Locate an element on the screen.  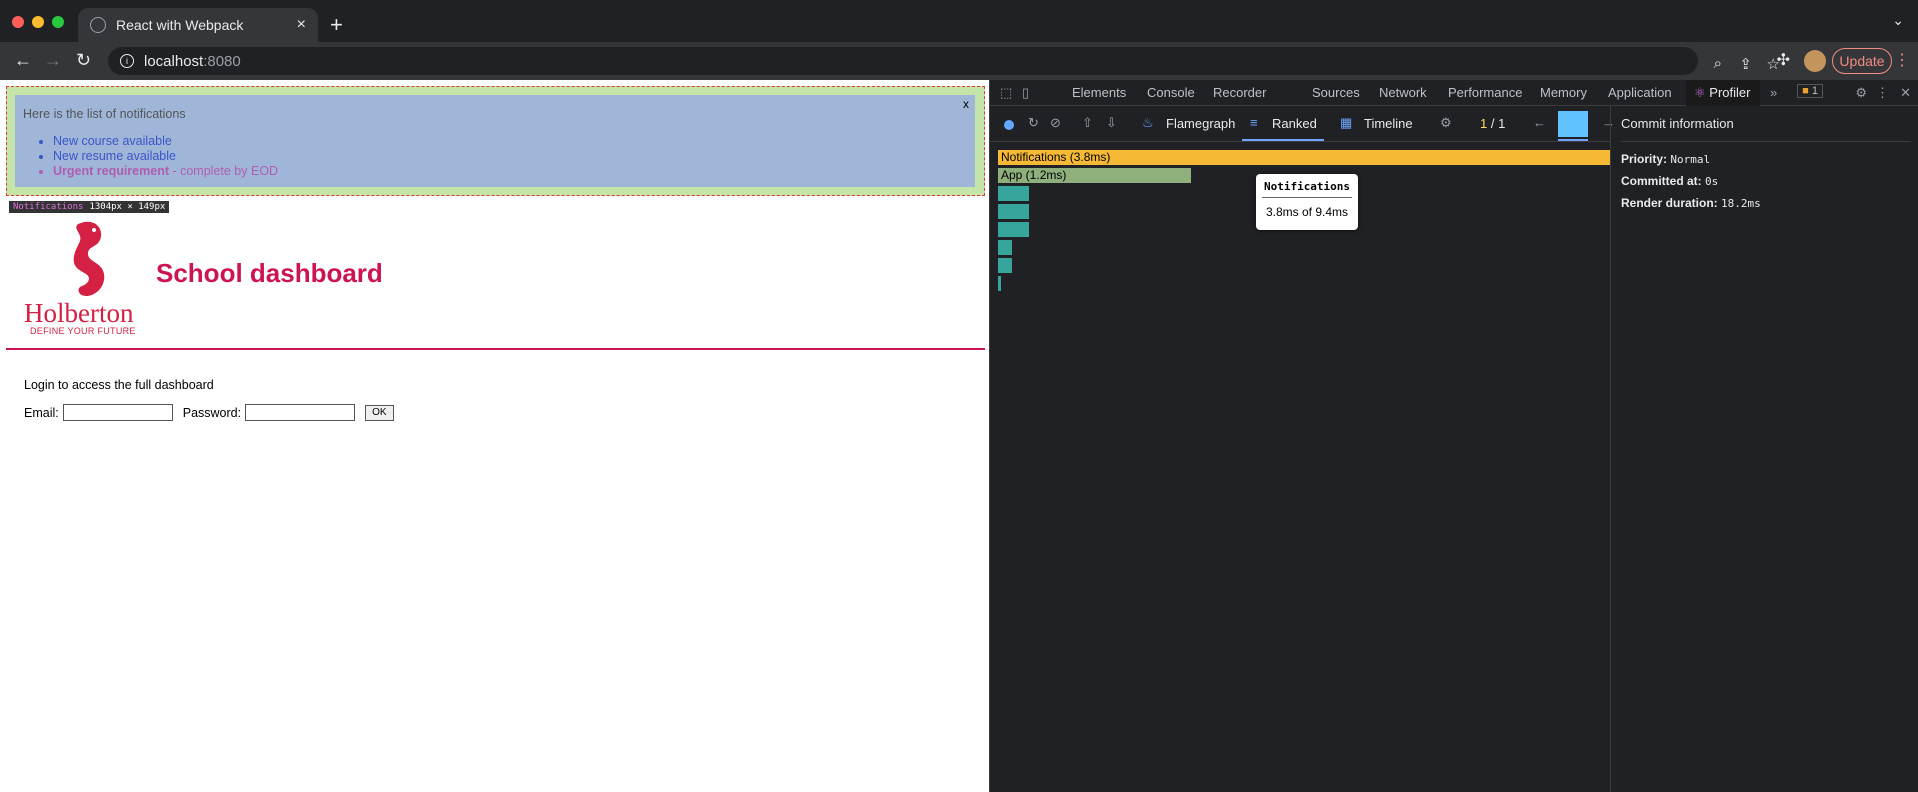
warning-icon: ■ is located at coordinates (1805, 91).